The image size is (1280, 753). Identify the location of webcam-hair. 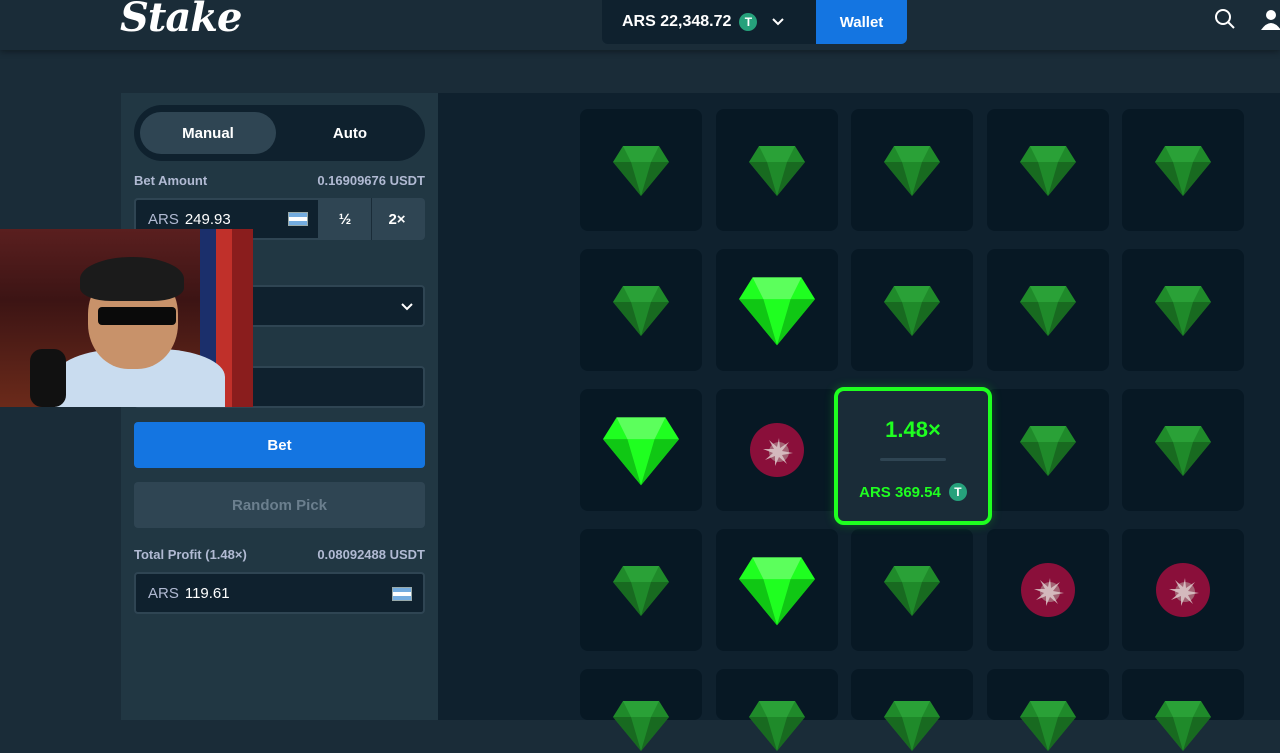
(132, 279).